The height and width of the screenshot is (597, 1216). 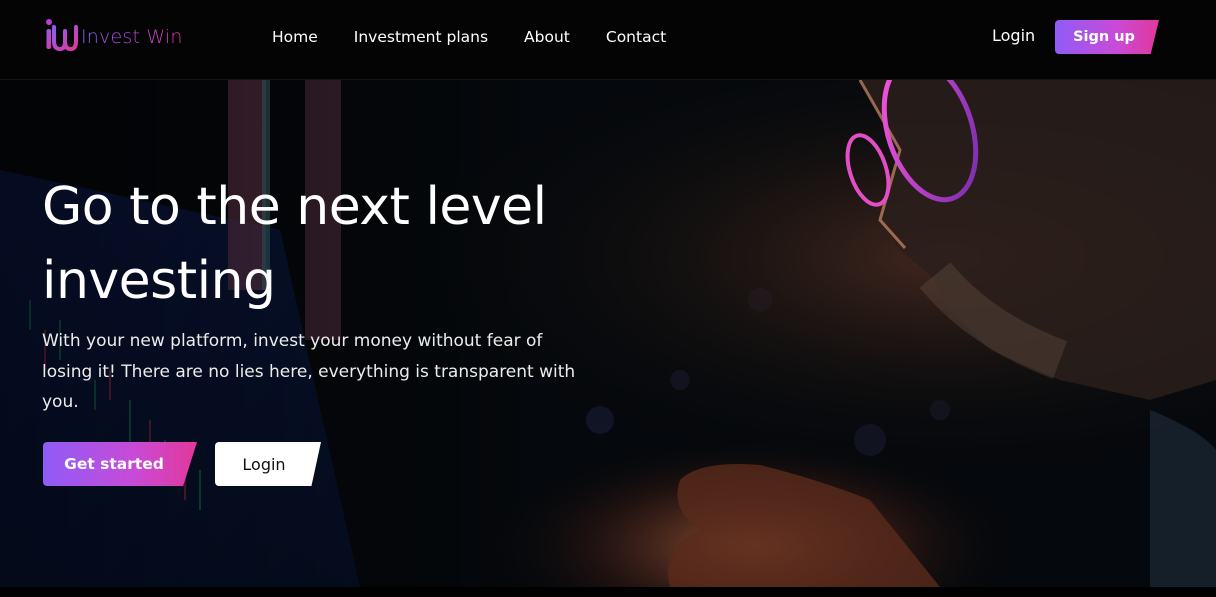 I want to click on main-nav: Home Investment plans About Contact, so click(x=469, y=37).